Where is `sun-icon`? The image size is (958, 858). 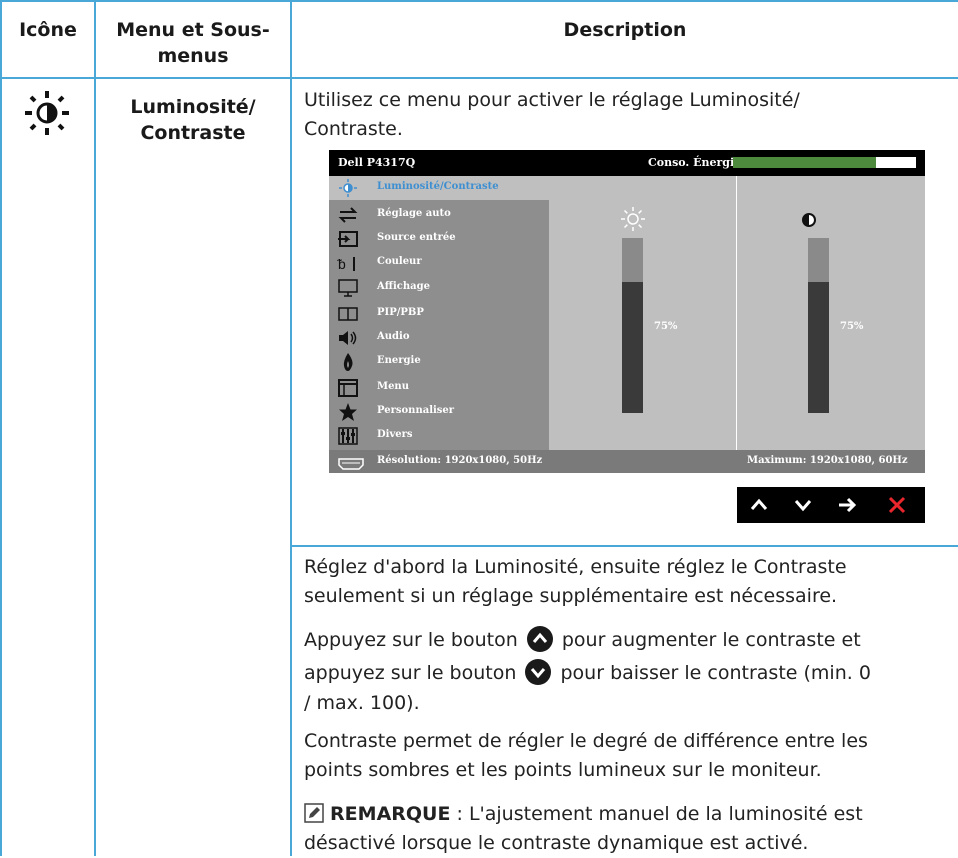 sun-icon is located at coordinates (633, 219).